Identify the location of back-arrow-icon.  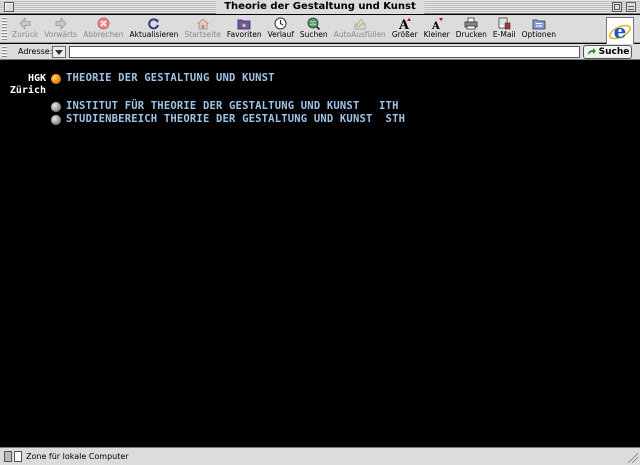
(25, 23).